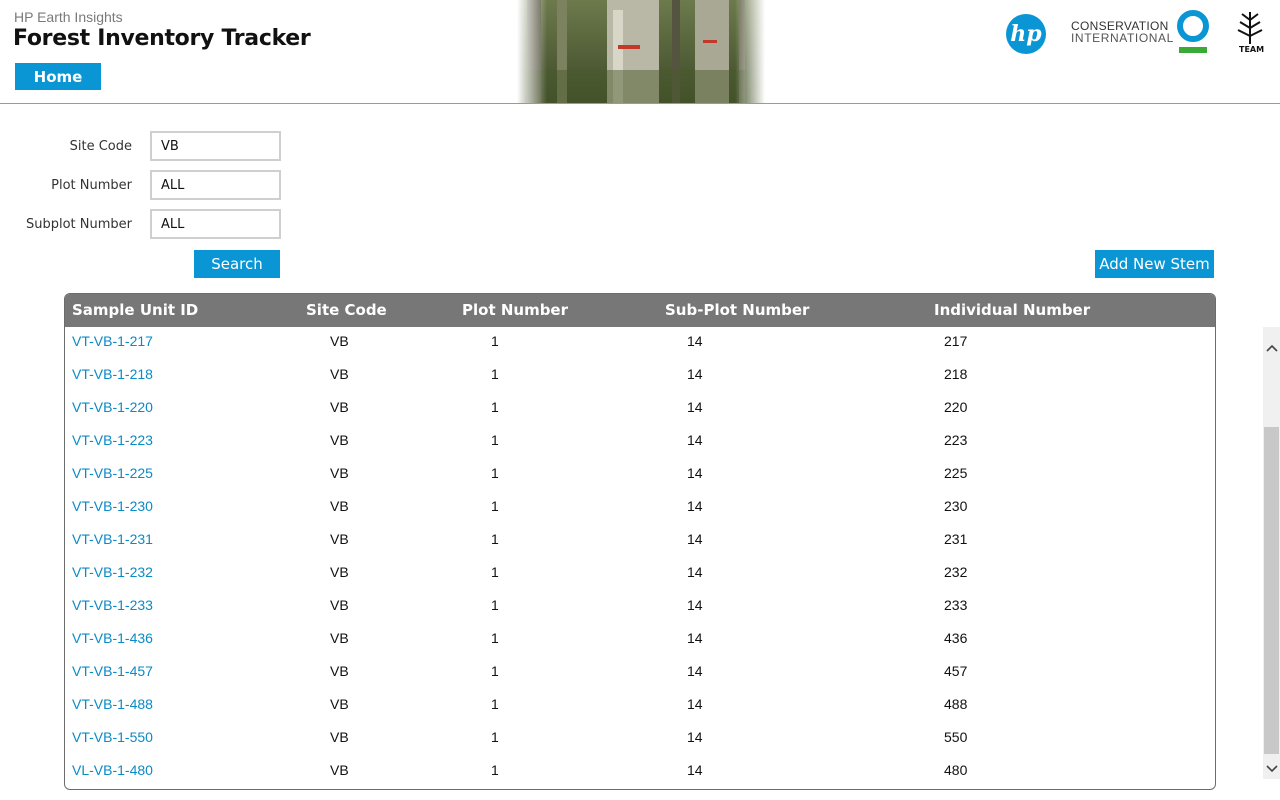 Image resolution: width=1280 pixels, height=800 pixels. Describe the element at coordinates (215, 185) in the screenshot. I see `plot-number-input` at that location.